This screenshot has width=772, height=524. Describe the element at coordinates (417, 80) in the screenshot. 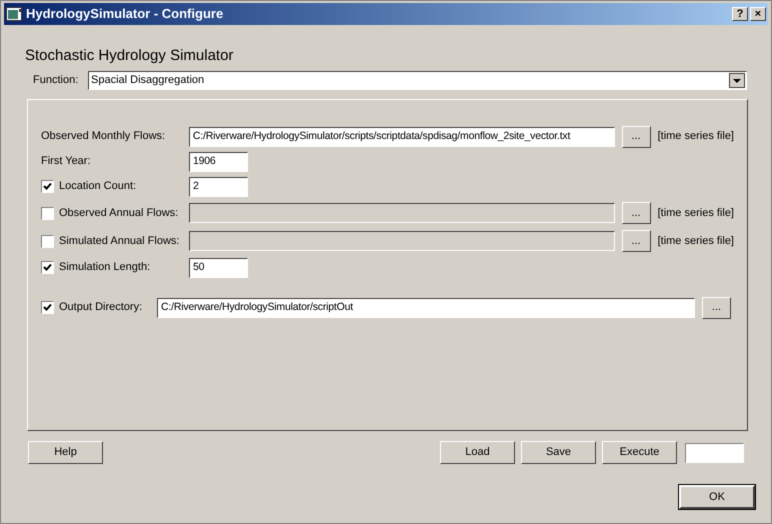

I see `function-dropdown: Spacial Disaggregation` at that location.